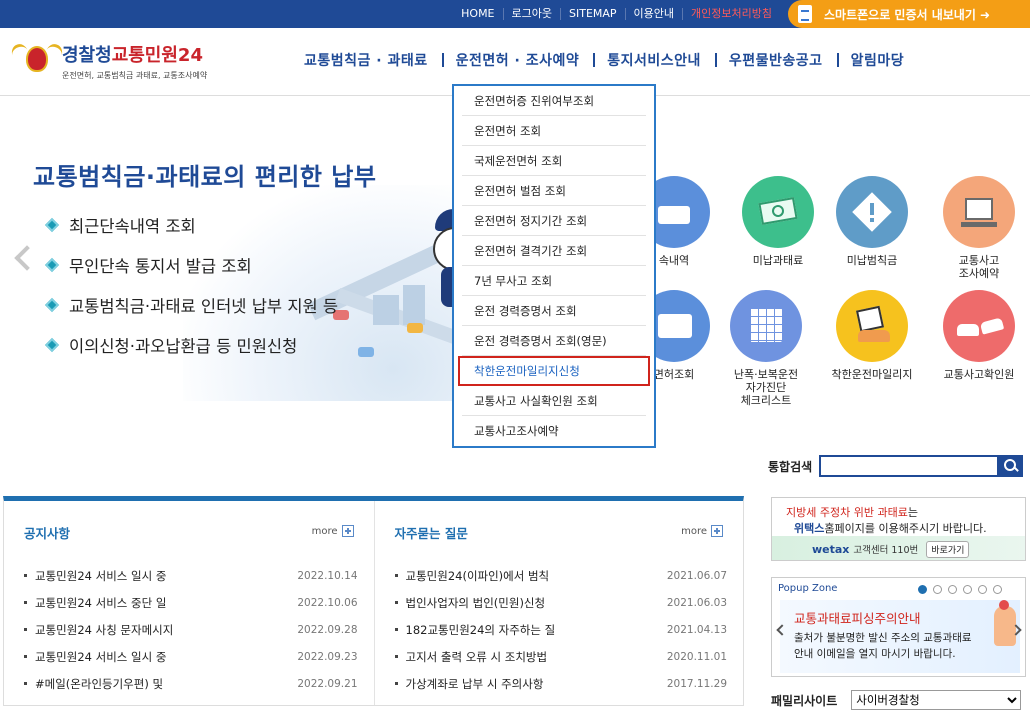 This screenshot has width=1030, height=719. I want to click on mileage-icon, so click(872, 326).